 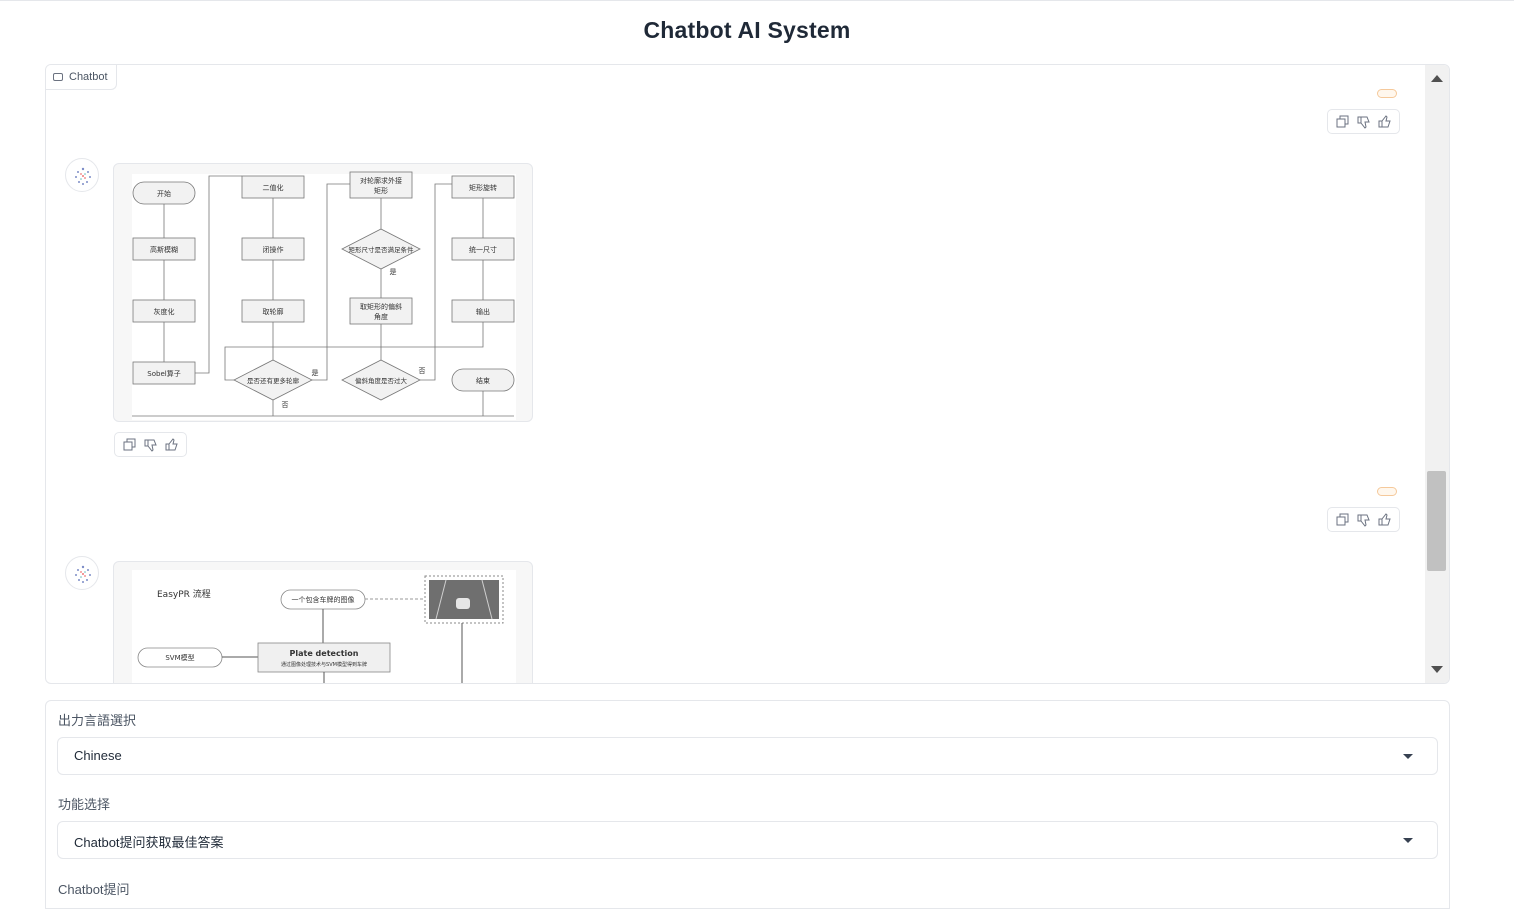 I want to click on function-select-label: 功能选择, so click(x=84, y=804).